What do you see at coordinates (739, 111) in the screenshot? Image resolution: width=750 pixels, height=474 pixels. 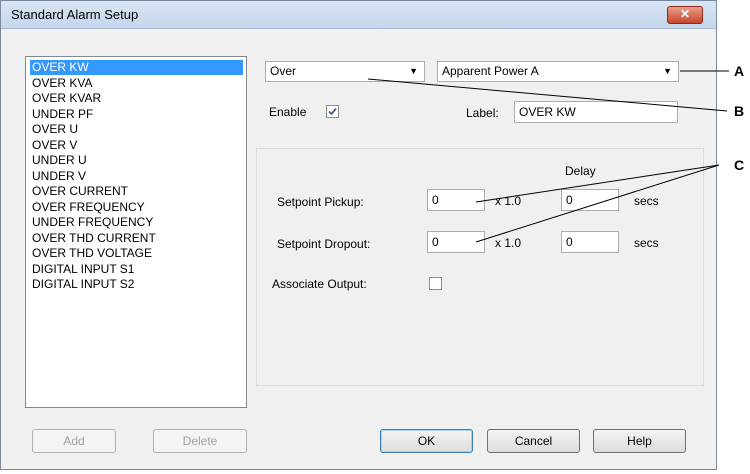 I see `callout-b: B` at bounding box center [739, 111].